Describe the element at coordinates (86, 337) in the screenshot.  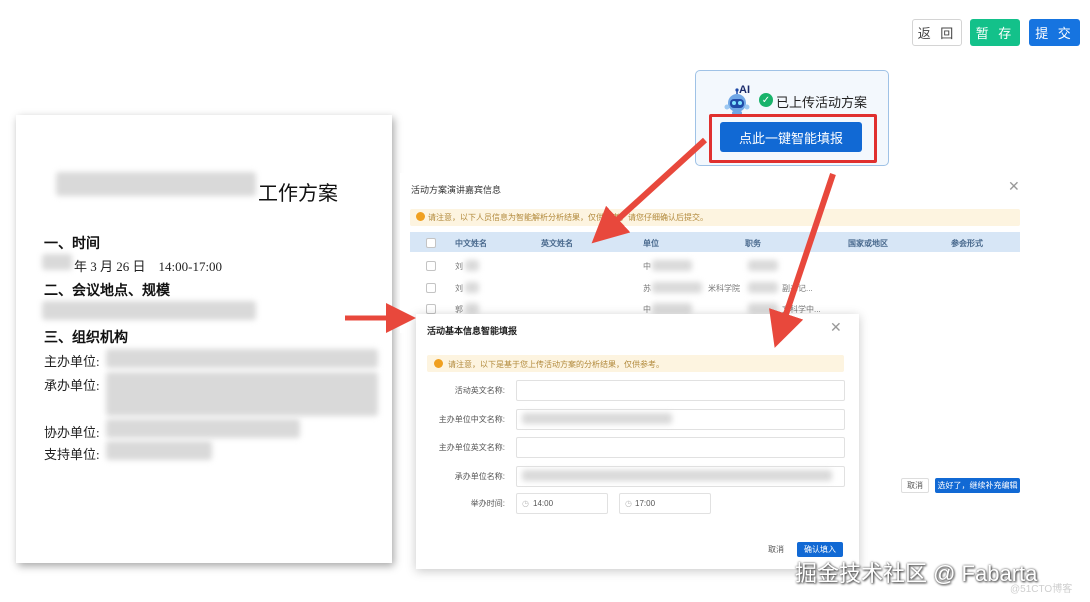
I see `section-org-heading: 三、组织机构` at that location.